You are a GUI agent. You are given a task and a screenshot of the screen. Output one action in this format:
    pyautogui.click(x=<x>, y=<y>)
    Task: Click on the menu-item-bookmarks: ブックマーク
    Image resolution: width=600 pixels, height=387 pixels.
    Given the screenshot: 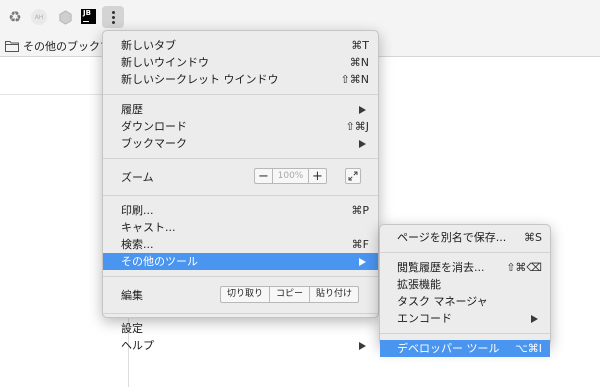 What is the action you would take?
    pyautogui.click(x=240, y=143)
    